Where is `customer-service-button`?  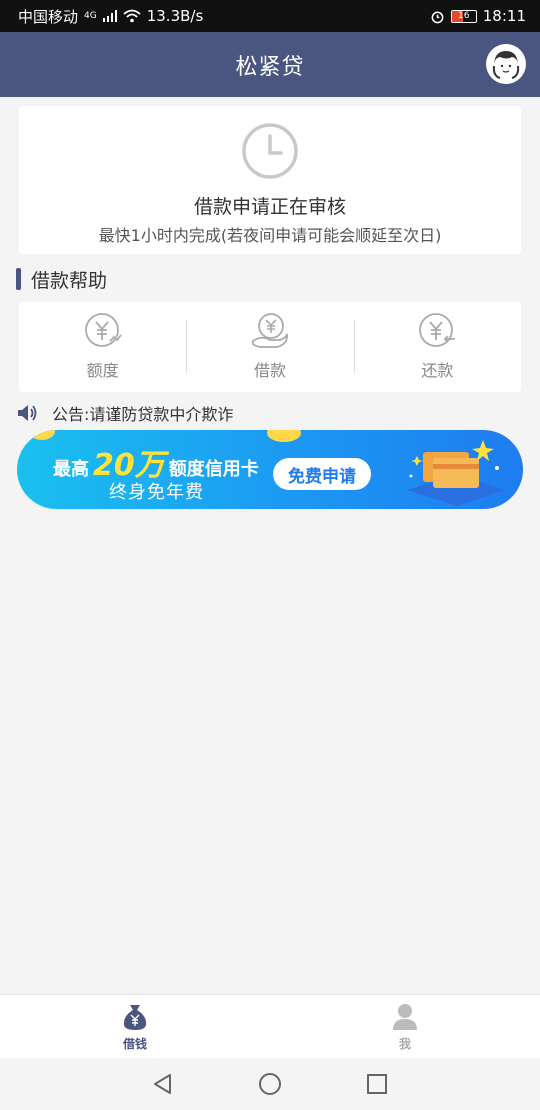
customer-service-button is located at coordinates (506, 64).